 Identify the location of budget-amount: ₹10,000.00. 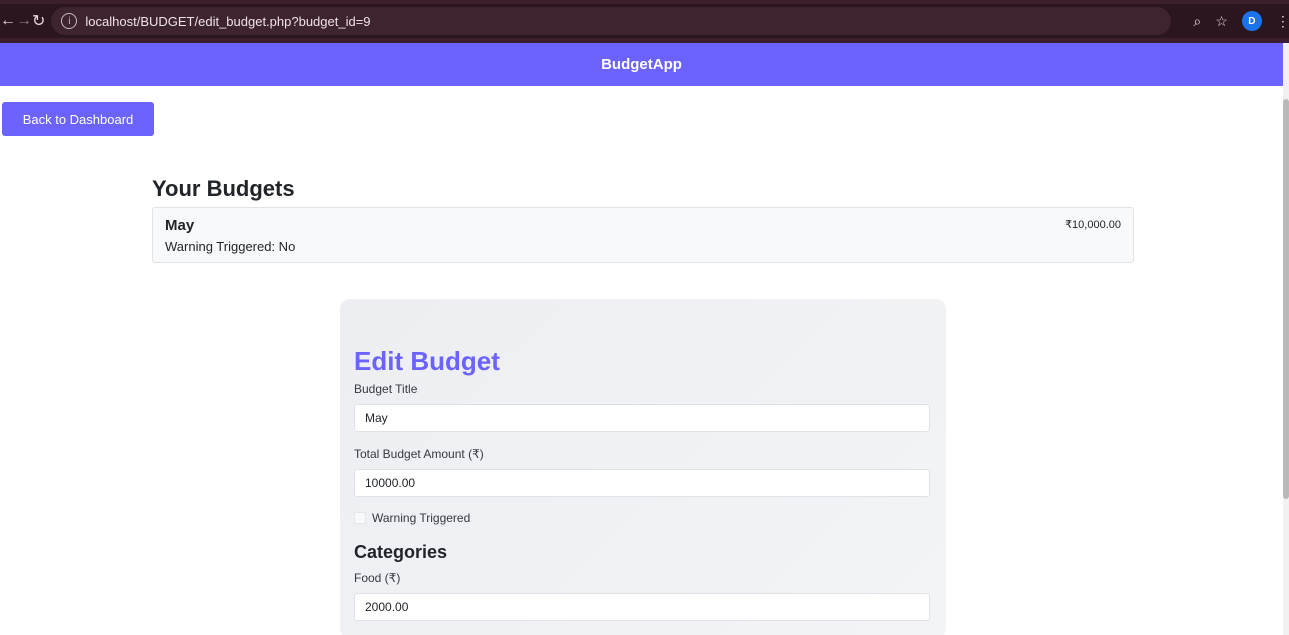
(1093, 225).